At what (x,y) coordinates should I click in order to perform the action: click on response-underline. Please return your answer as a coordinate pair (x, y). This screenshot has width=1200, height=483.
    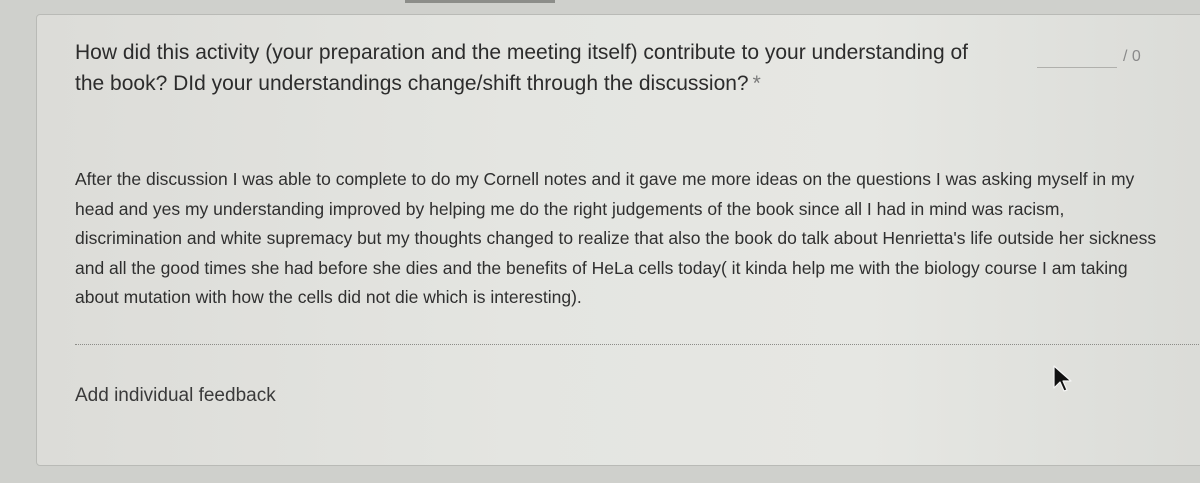
    Looking at the image, I should click on (637, 344).